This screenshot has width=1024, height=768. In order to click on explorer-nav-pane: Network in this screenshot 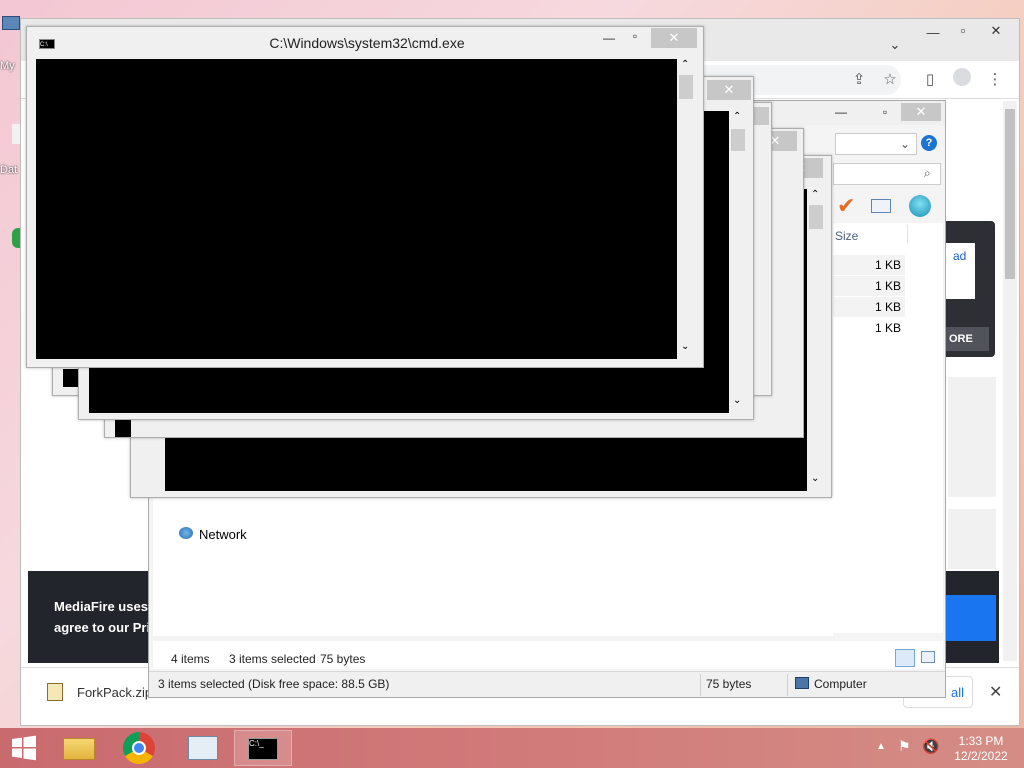, I will do `click(493, 566)`.